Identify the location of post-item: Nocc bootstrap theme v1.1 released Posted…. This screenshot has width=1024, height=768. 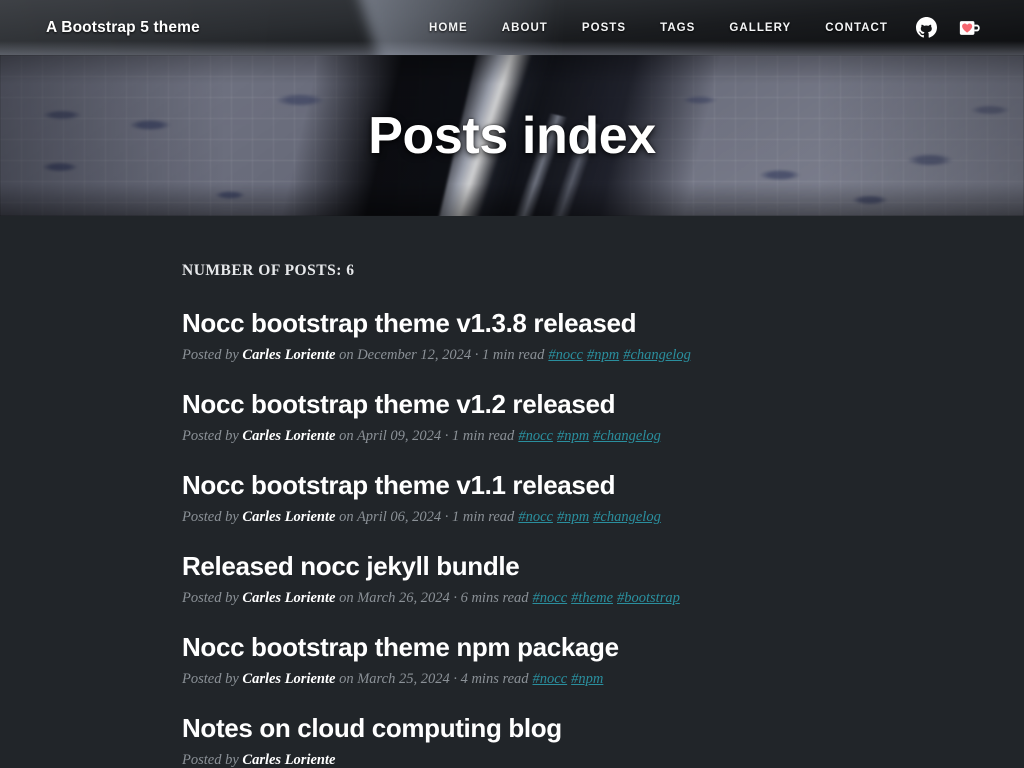
(512, 498).